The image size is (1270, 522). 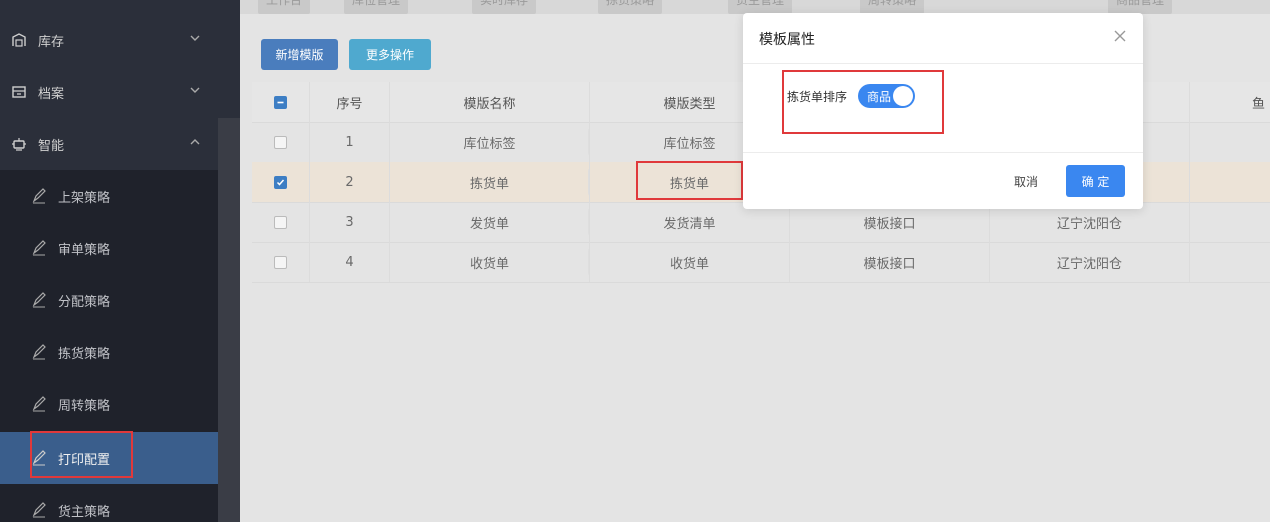 I want to click on archive-icon, so click(x=19, y=92).